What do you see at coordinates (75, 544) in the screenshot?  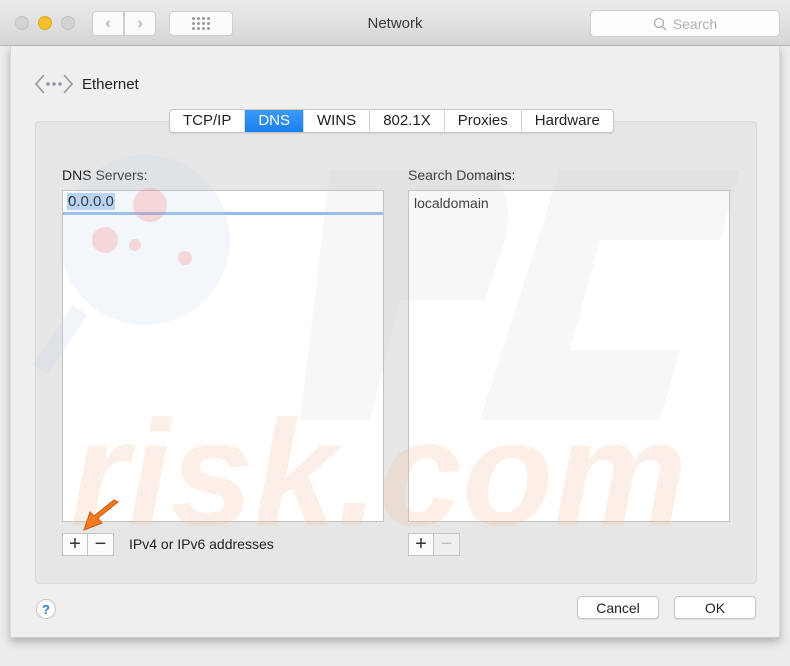 I see `add-dns-server-button: +` at bounding box center [75, 544].